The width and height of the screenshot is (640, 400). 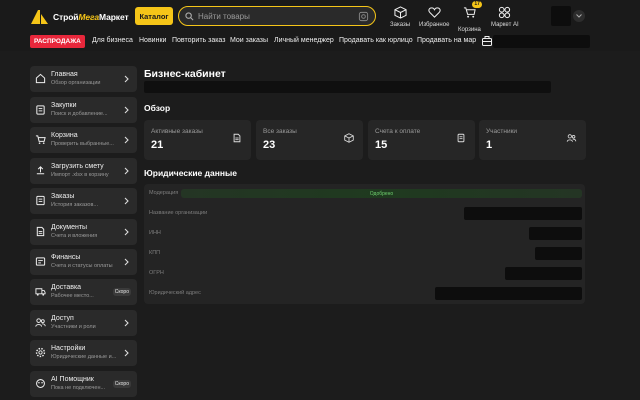 What do you see at coordinates (83, 292) in the screenshot?
I see `sidebar-item-delivery: Доставка Рабочее место... Скоро` at bounding box center [83, 292].